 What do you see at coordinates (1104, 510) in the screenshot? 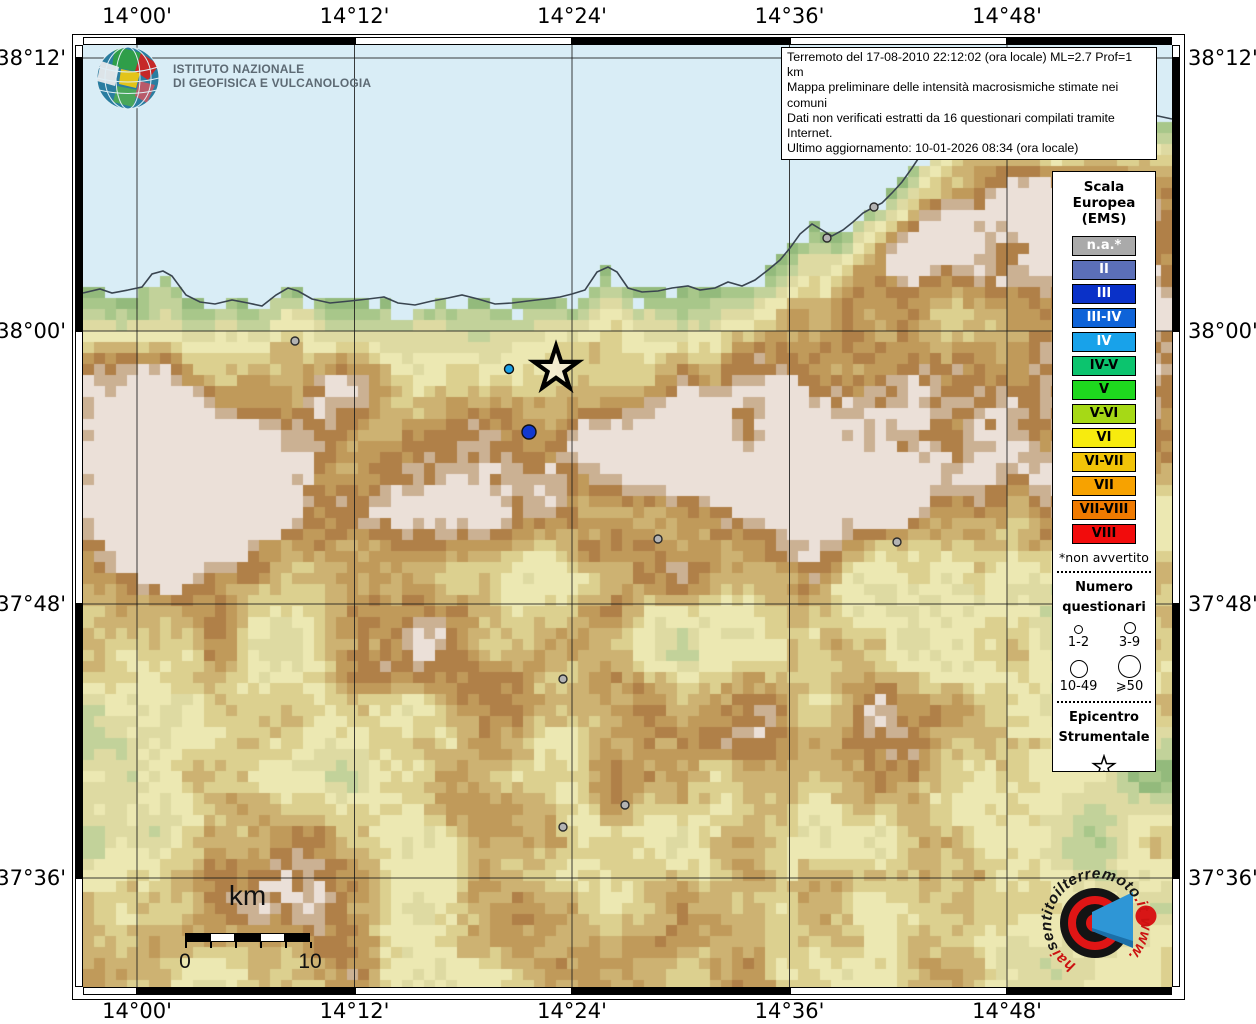
I see `ems-scale-item: VII-VIII` at bounding box center [1104, 510].